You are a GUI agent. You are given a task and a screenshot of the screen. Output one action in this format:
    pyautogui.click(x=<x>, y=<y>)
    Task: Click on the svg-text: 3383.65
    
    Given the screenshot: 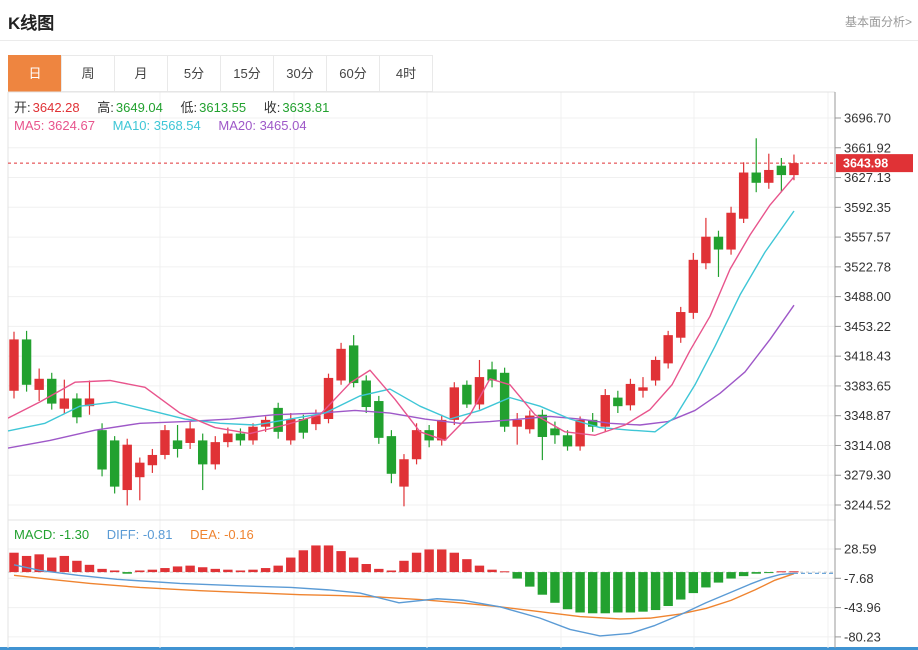 What is the action you would take?
    pyautogui.click(x=867, y=385)
    